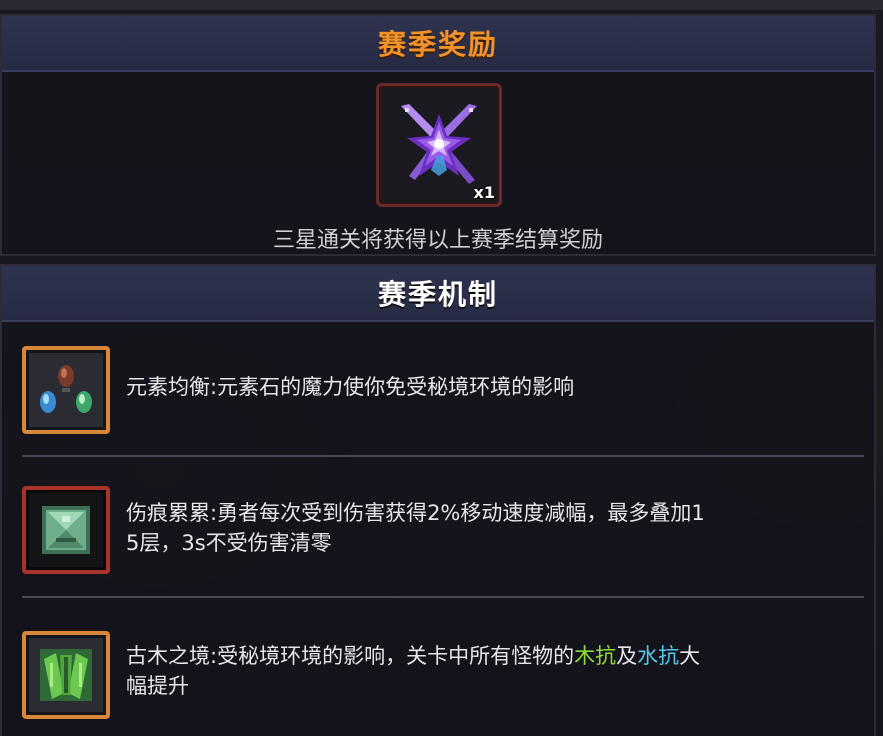  Describe the element at coordinates (595, 656) in the screenshot. I see `wood-resist-highlight: 木抗` at that location.